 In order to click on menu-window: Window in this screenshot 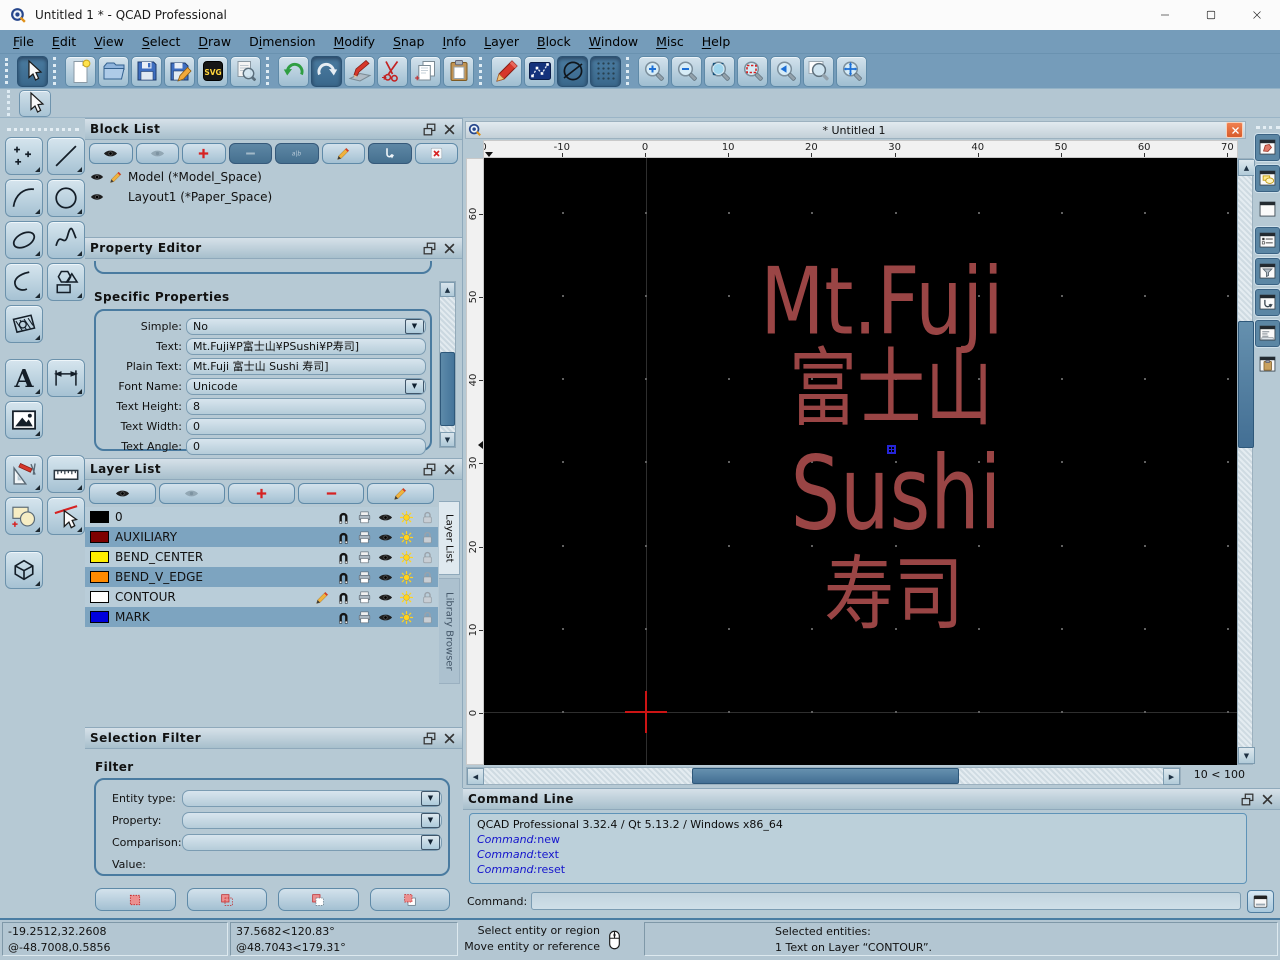, I will do `click(613, 41)`.